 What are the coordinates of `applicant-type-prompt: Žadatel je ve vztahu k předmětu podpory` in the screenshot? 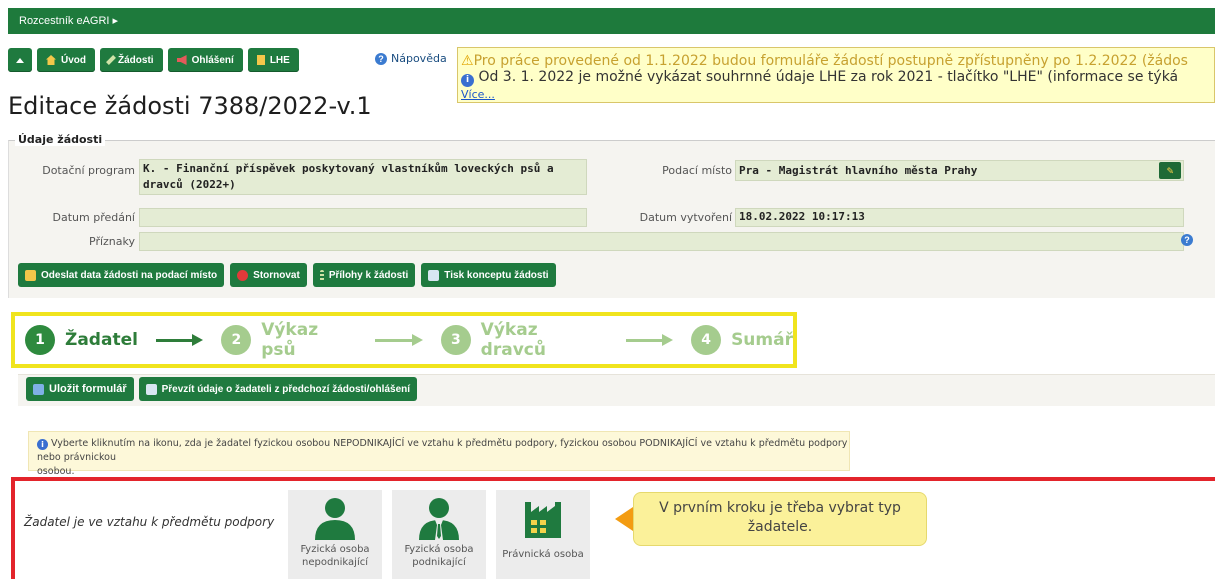 It's located at (149, 522).